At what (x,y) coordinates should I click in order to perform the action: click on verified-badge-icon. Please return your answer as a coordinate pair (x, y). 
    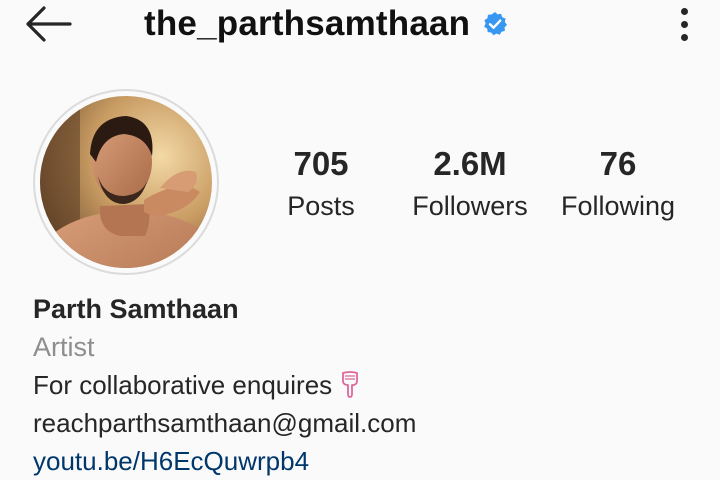
    Looking at the image, I should click on (495, 24).